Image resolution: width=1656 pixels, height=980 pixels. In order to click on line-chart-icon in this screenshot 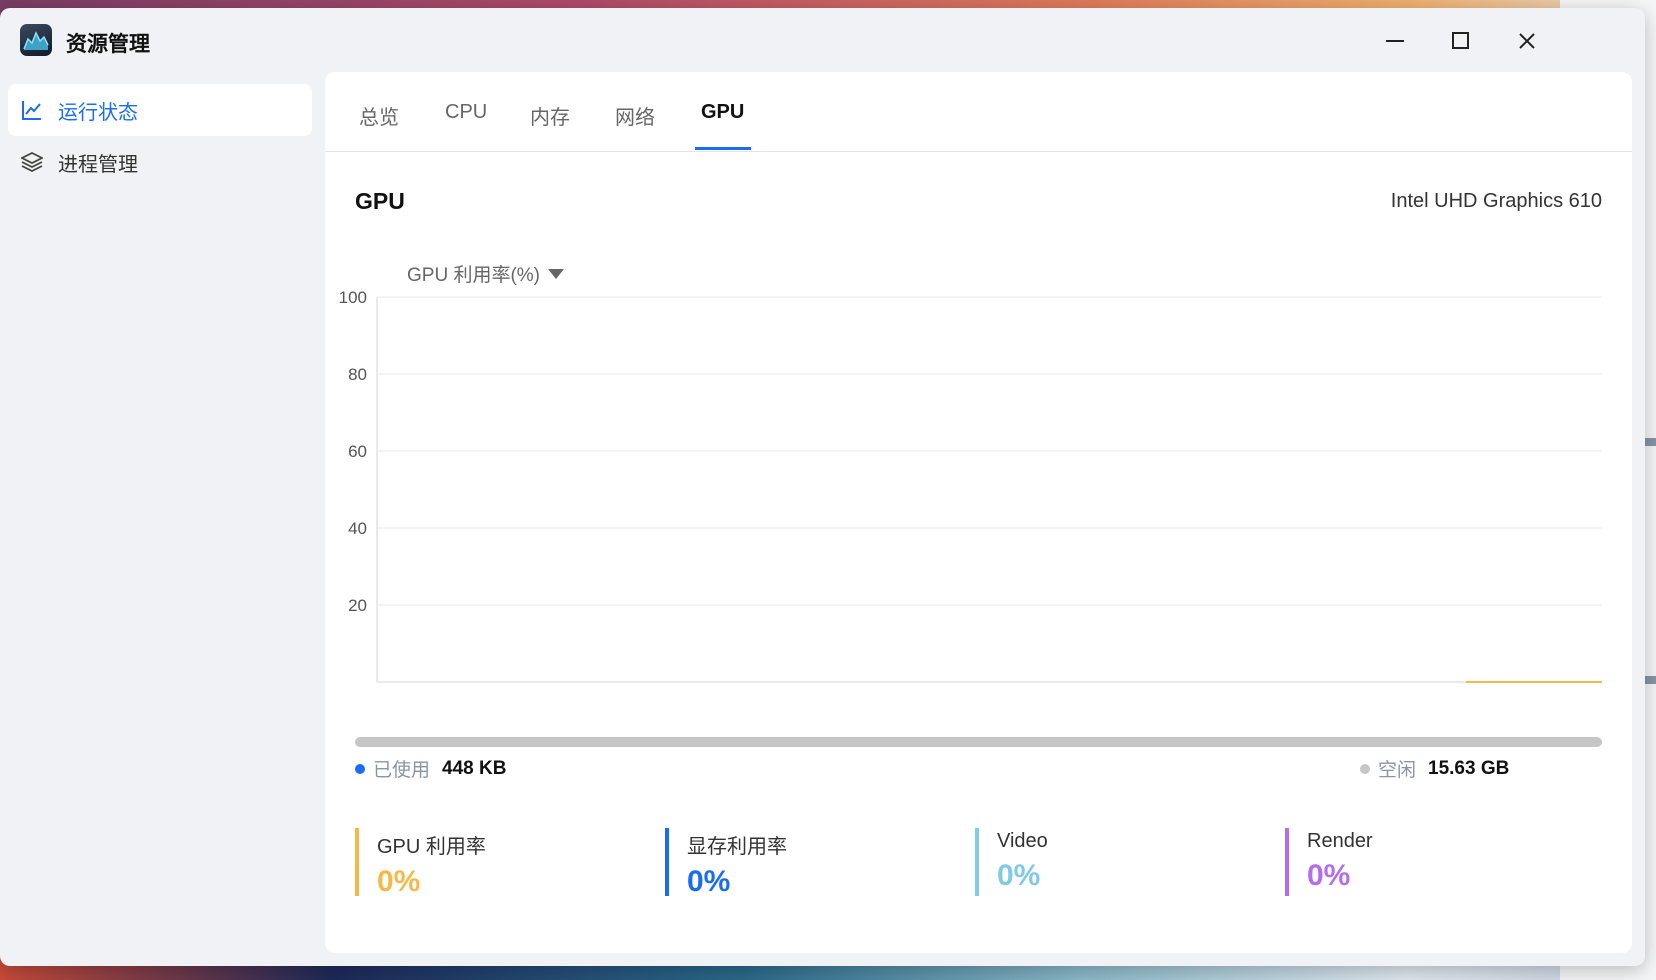, I will do `click(32, 110)`.